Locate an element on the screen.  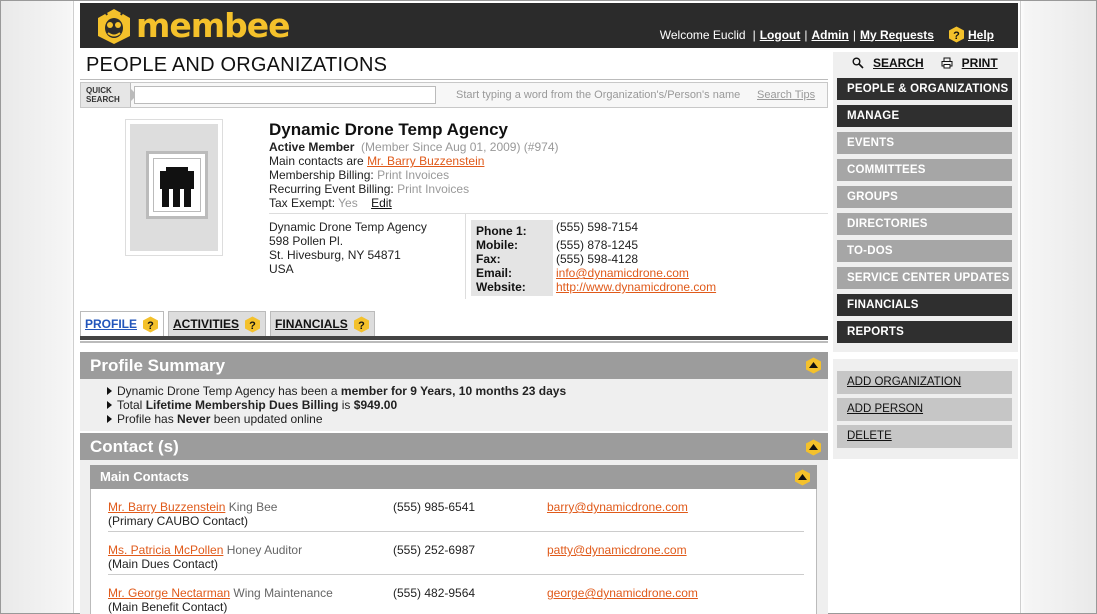
search-label: SEARCH is located at coordinates (898, 63).